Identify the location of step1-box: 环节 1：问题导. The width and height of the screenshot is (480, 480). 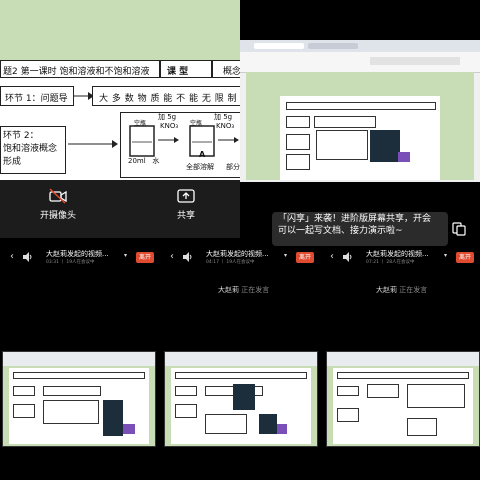
(37, 96).